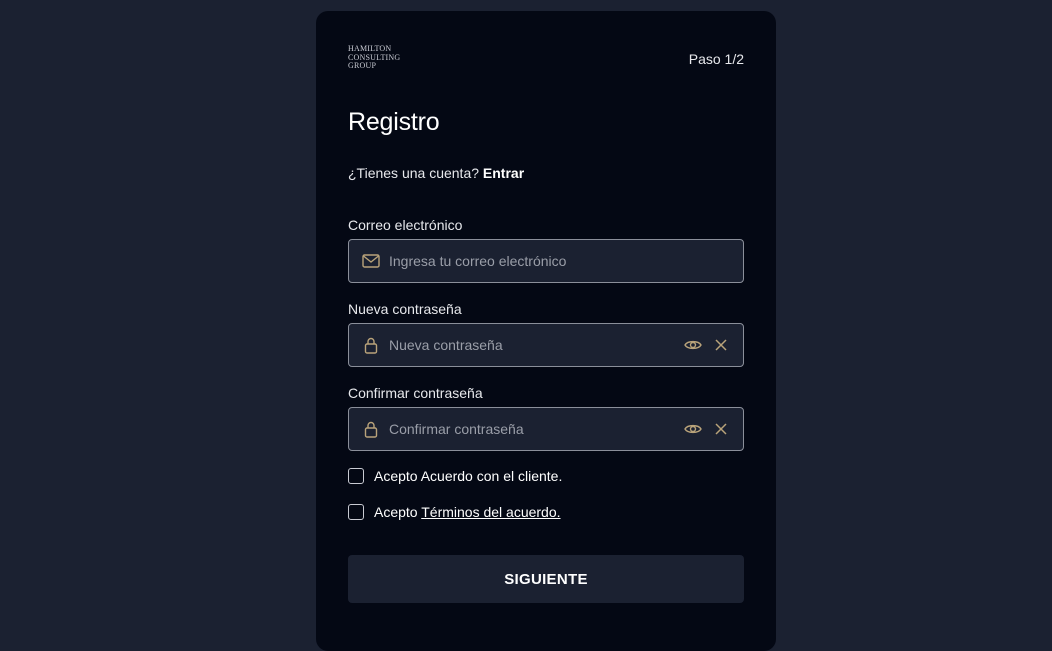  What do you see at coordinates (716, 59) in the screenshot?
I see `step-indicator: Paso 1/2` at bounding box center [716, 59].